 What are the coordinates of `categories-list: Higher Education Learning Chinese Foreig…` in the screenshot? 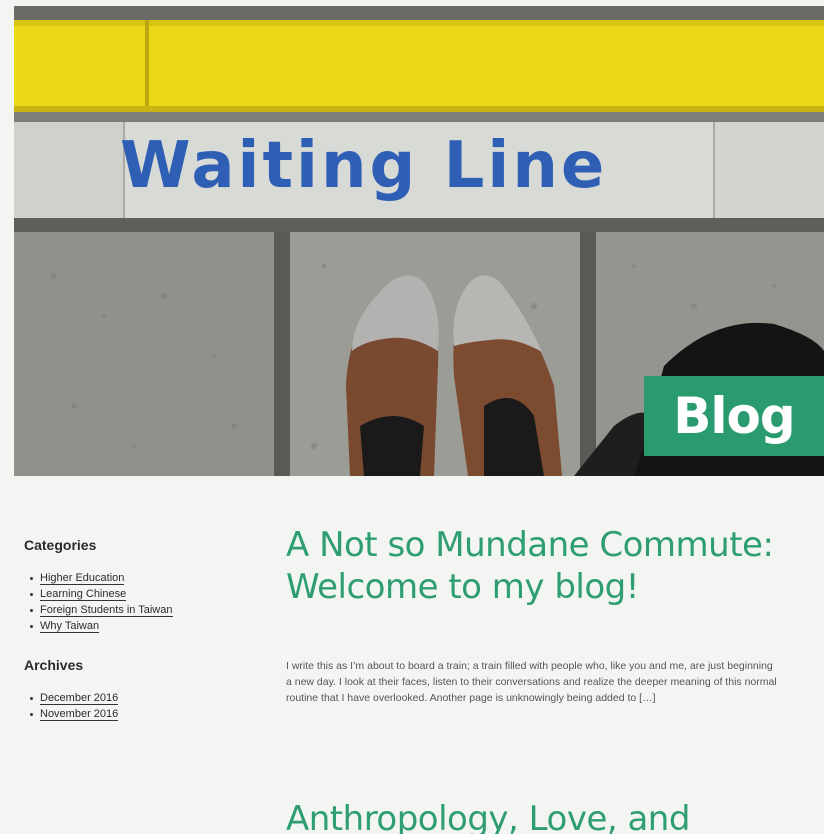 It's located at (134, 602).